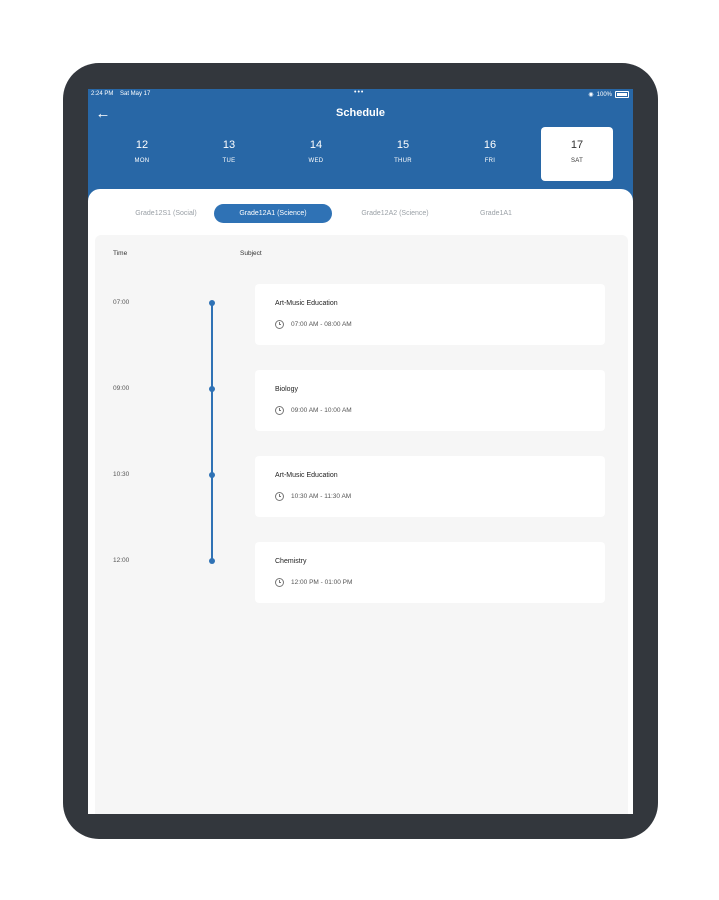  I want to click on subject-column-header: Subject, so click(251, 253).